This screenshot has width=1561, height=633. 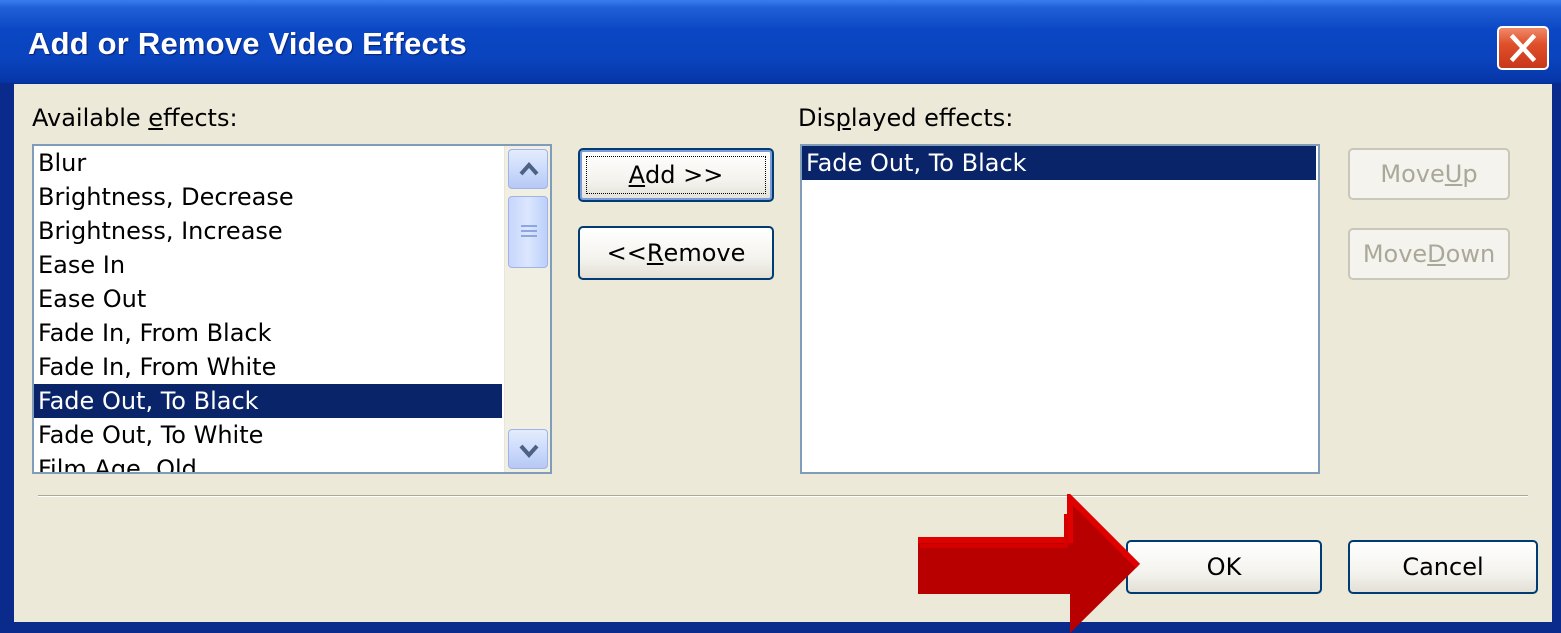 What do you see at coordinates (528, 232) in the screenshot?
I see `scroll-thumb` at bounding box center [528, 232].